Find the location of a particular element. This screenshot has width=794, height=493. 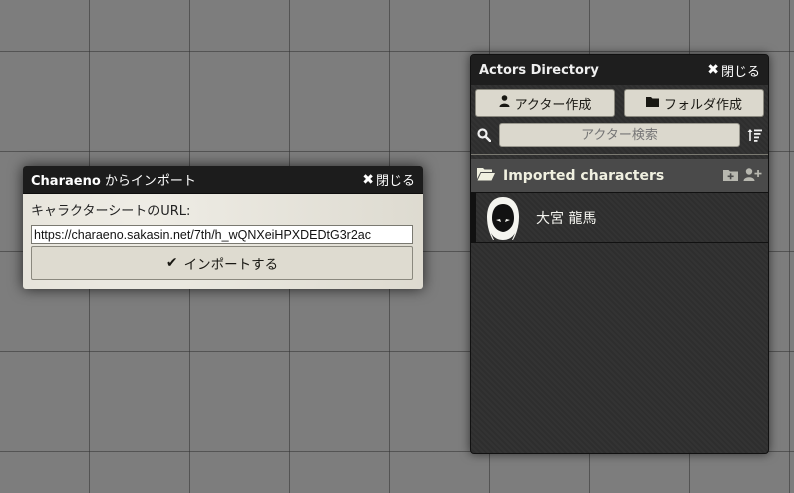

dialog-title: Charaeno からインポート is located at coordinates (196, 179).